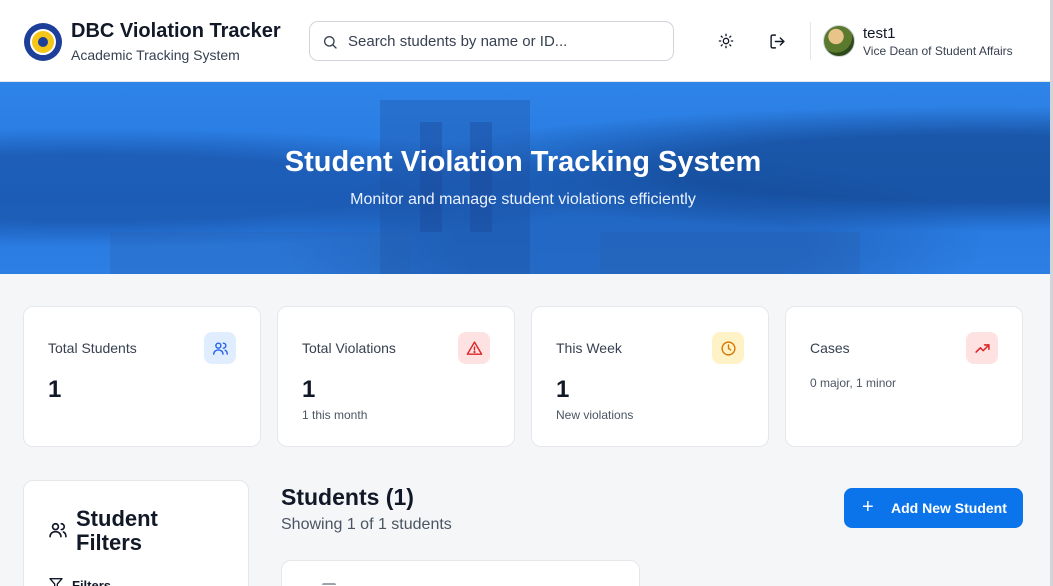  Describe the element at coordinates (830, 348) in the screenshot. I see `stat-label: Cases` at that location.